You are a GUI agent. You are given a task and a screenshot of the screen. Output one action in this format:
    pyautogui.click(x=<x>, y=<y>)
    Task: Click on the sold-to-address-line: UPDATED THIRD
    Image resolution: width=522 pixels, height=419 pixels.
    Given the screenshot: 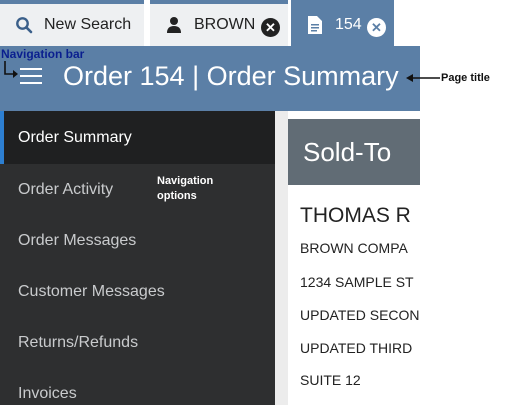 What is the action you would take?
    pyautogui.click(x=356, y=348)
    